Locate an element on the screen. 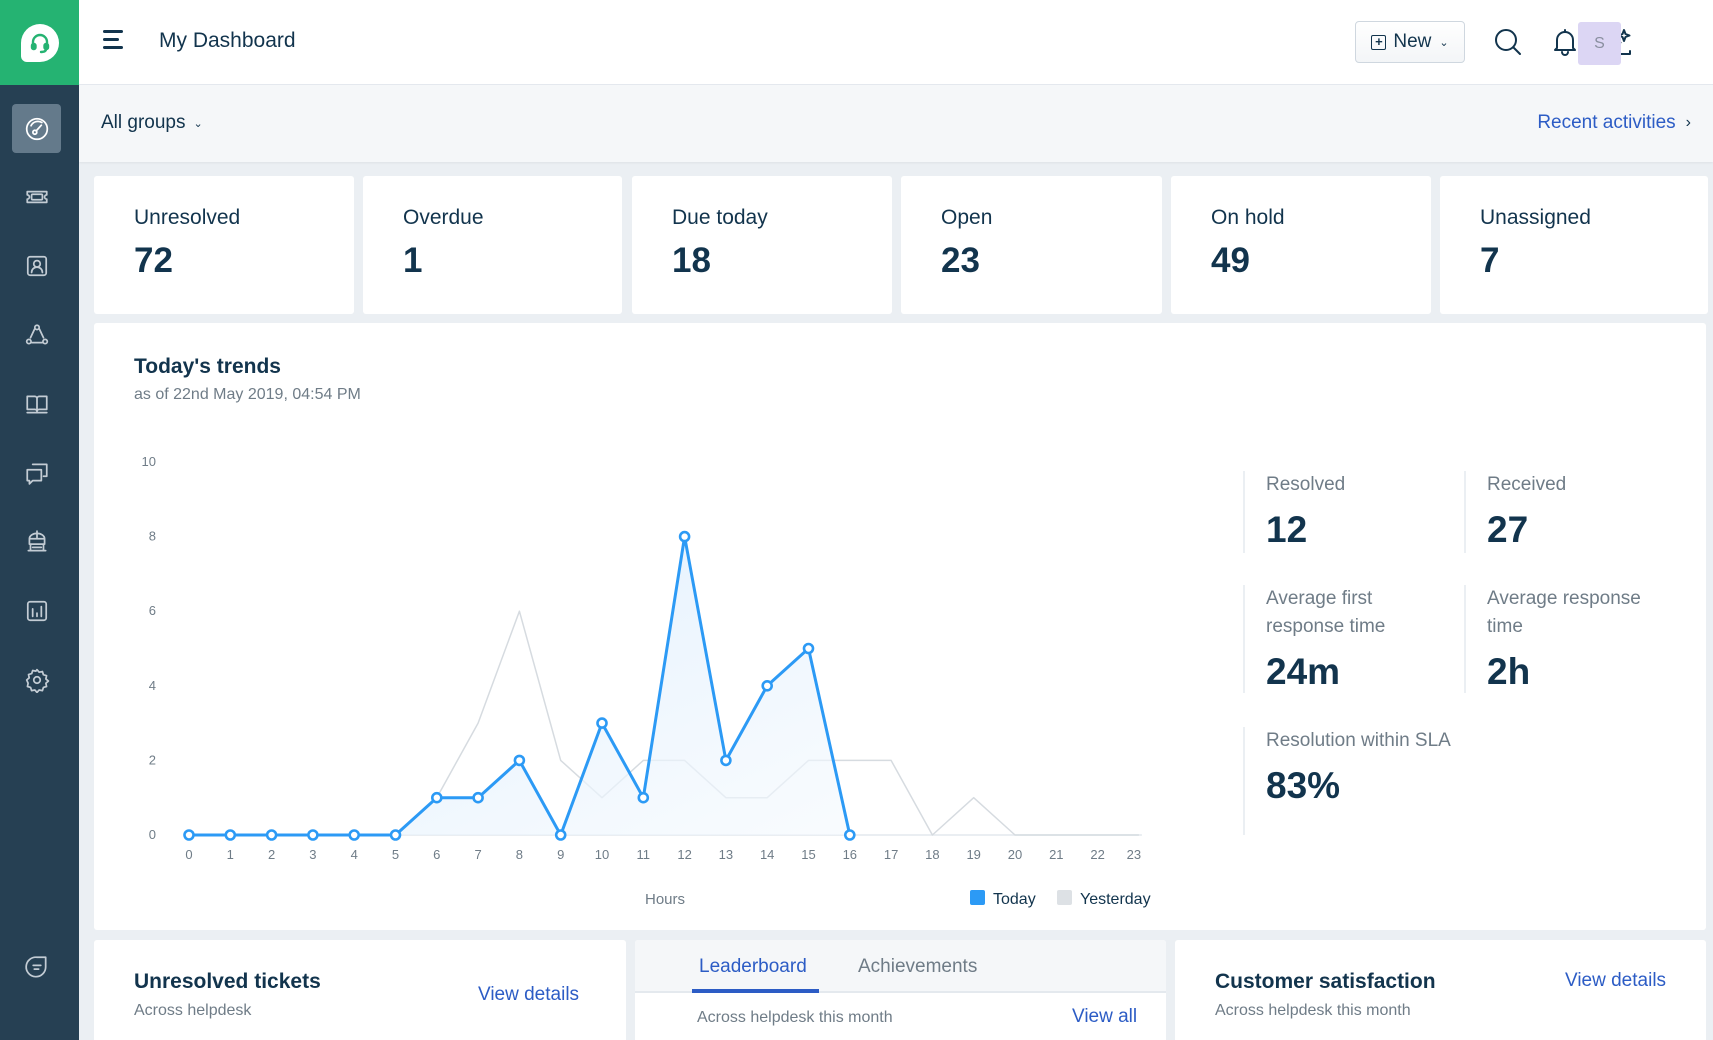 The height and width of the screenshot is (1040, 1713). y-tick-label: 2 is located at coordinates (152, 759).